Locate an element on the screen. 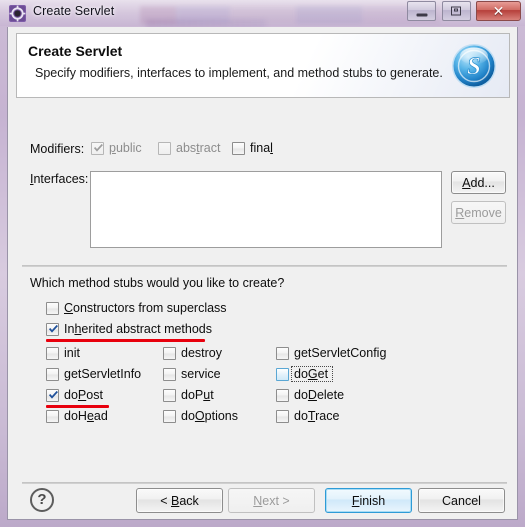  next-button-label: Next > is located at coordinates (271, 500).